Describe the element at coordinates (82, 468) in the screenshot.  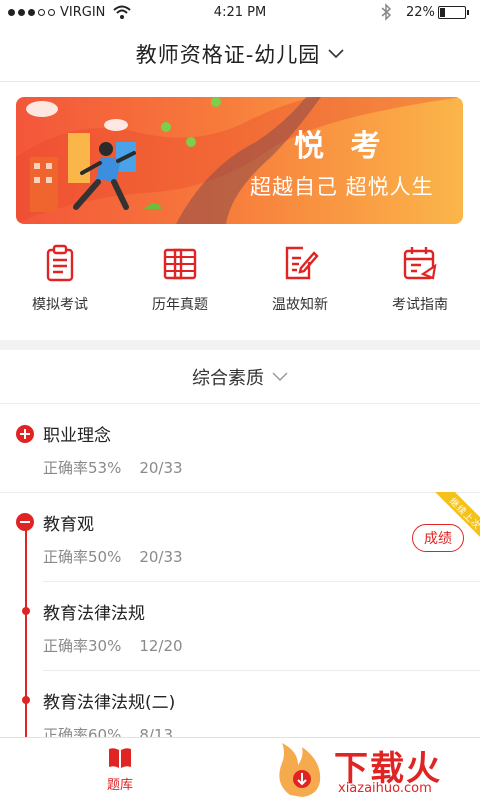
I see `chapter-accuracy: 正确率53%` at that location.